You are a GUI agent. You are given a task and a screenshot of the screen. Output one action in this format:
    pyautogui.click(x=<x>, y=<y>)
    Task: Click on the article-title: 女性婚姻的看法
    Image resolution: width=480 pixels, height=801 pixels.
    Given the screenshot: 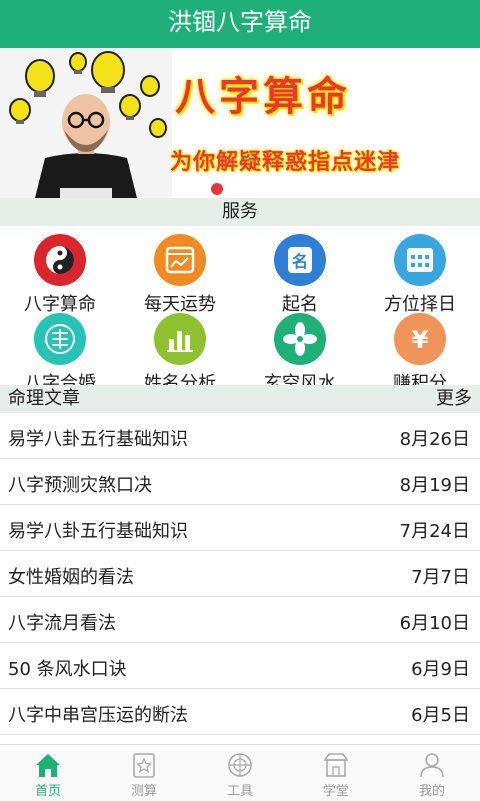 What is the action you would take?
    pyautogui.click(x=71, y=577)
    